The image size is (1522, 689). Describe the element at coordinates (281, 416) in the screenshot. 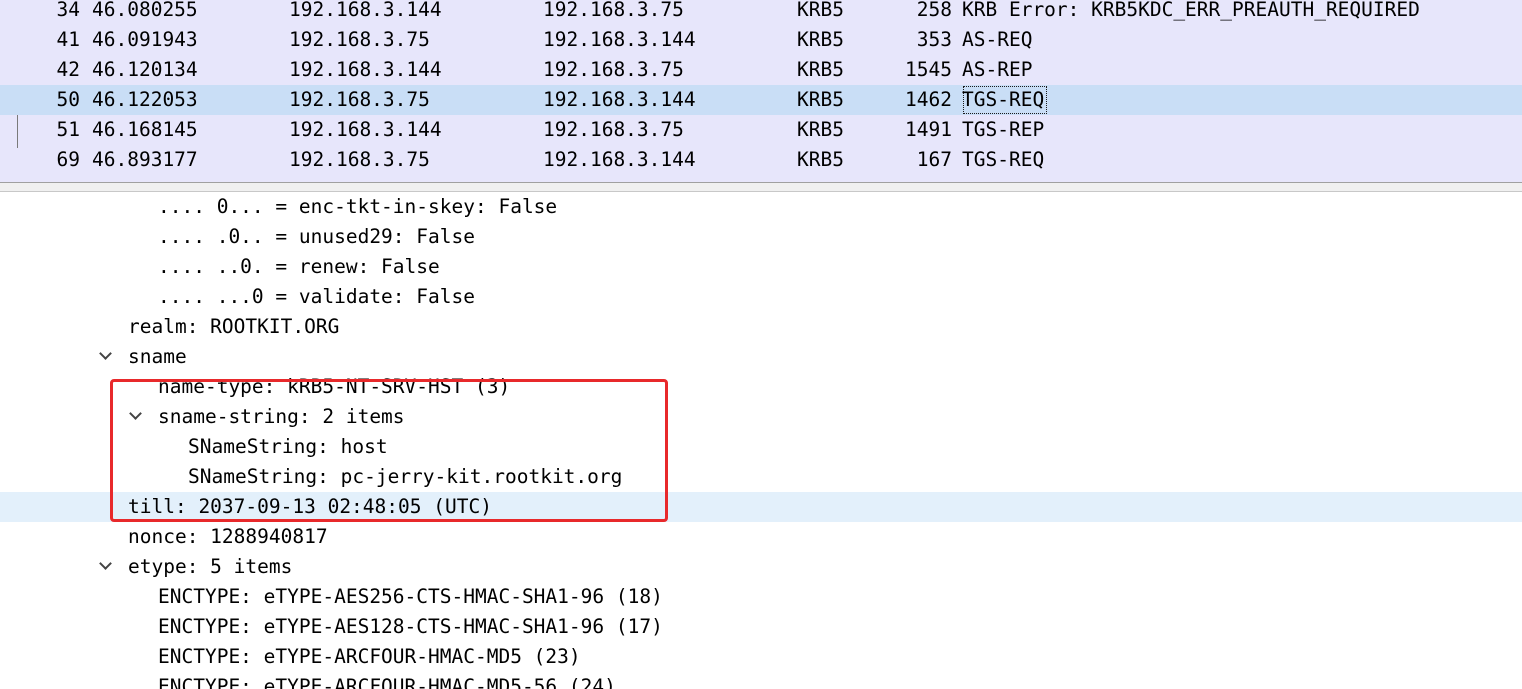

I see `tree-item-label: sname-string: 2 items` at that location.